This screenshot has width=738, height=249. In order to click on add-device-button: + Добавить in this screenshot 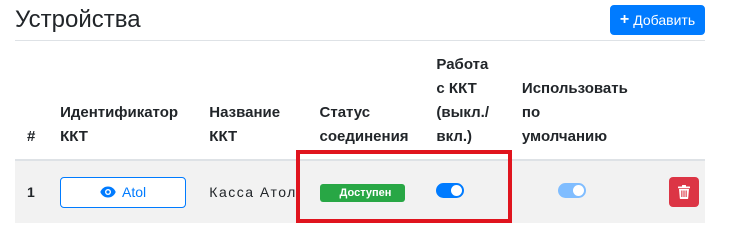, I will do `click(657, 20)`.